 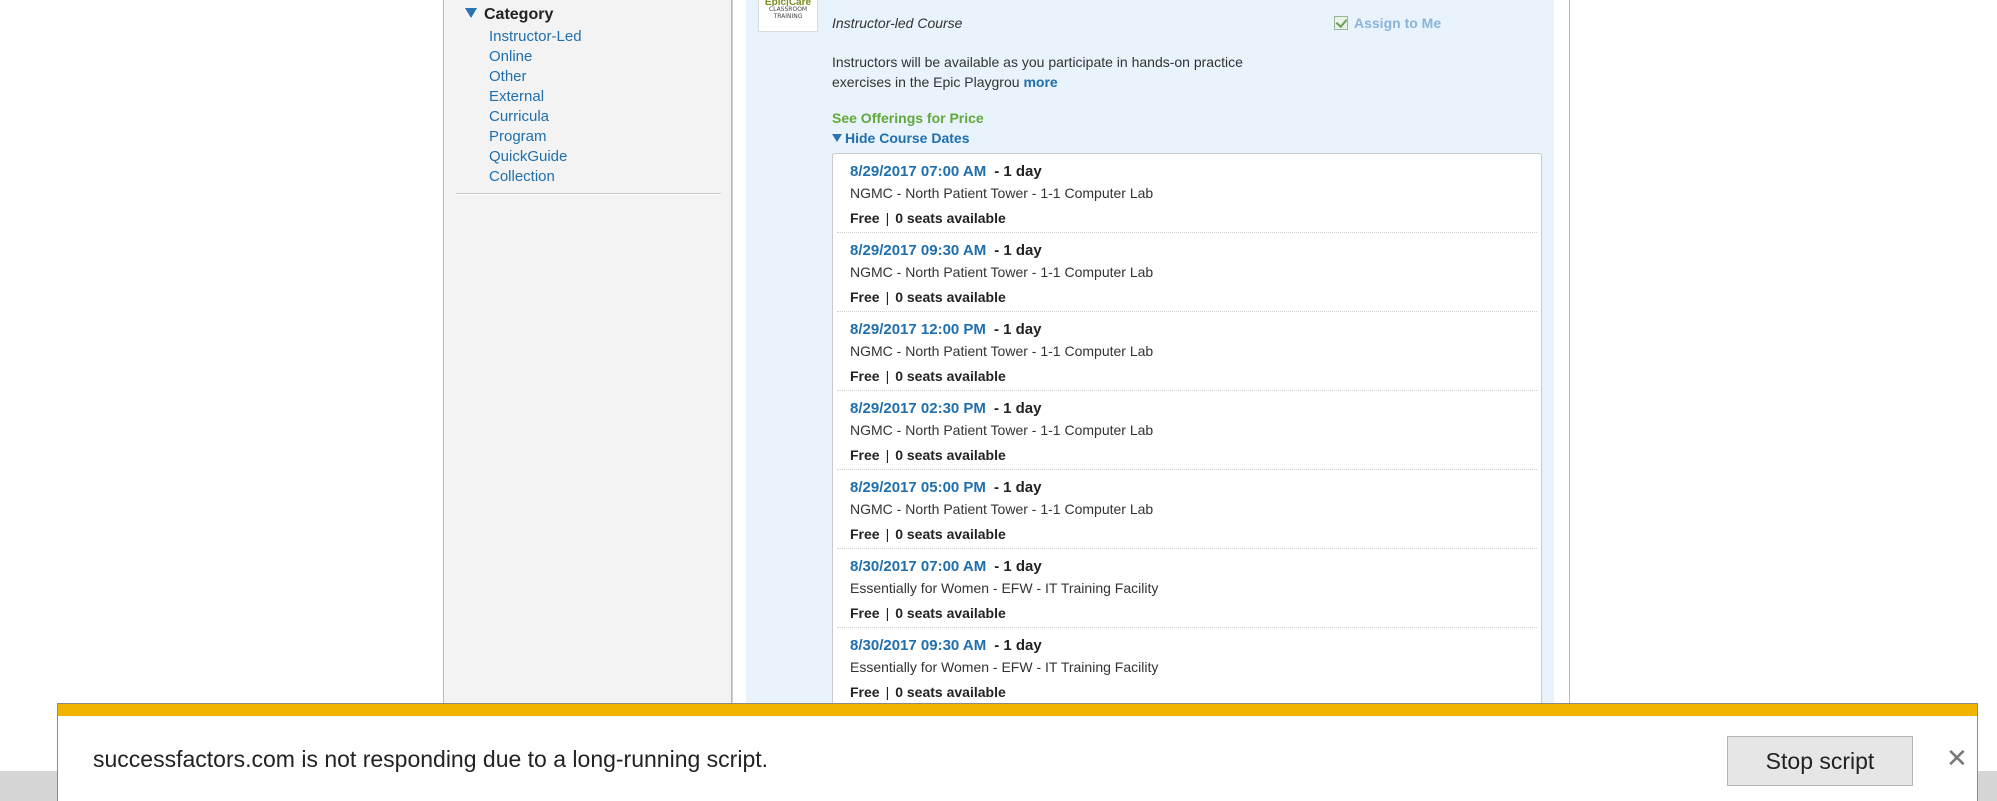 What do you see at coordinates (1398, 23) in the screenshot?
I see `assign-label: Assign to Me` at bounding box center [1398, 23].